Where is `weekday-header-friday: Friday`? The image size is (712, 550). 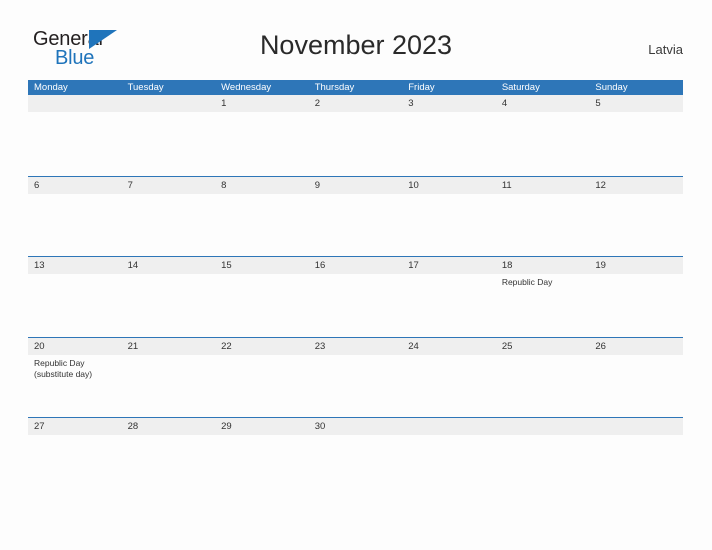 weekday-header-friday: Friday is located at coordinates (421, 87).